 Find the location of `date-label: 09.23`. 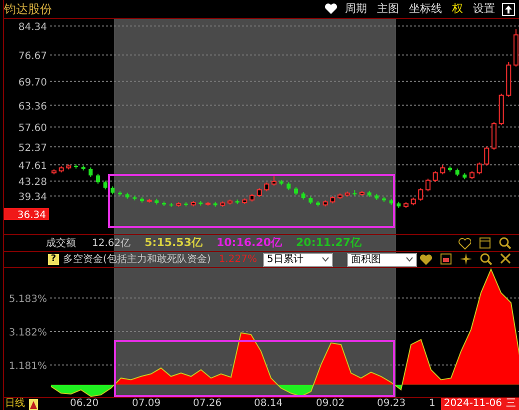

date-label: 09.23 is located at coordinates (391, 404).